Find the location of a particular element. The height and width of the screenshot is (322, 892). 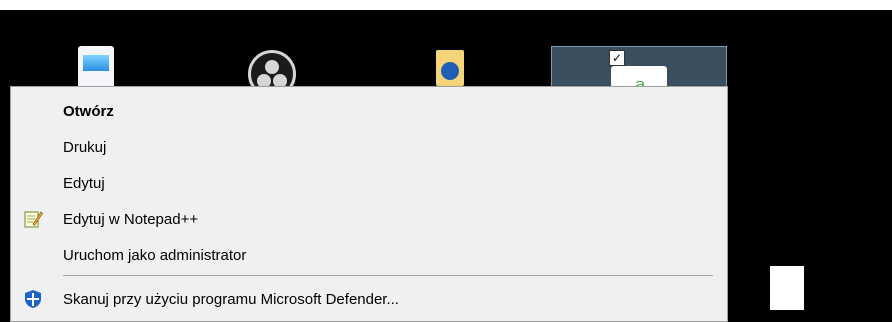

menu-item-label: Drukuj is located at coordinates (85, 147).